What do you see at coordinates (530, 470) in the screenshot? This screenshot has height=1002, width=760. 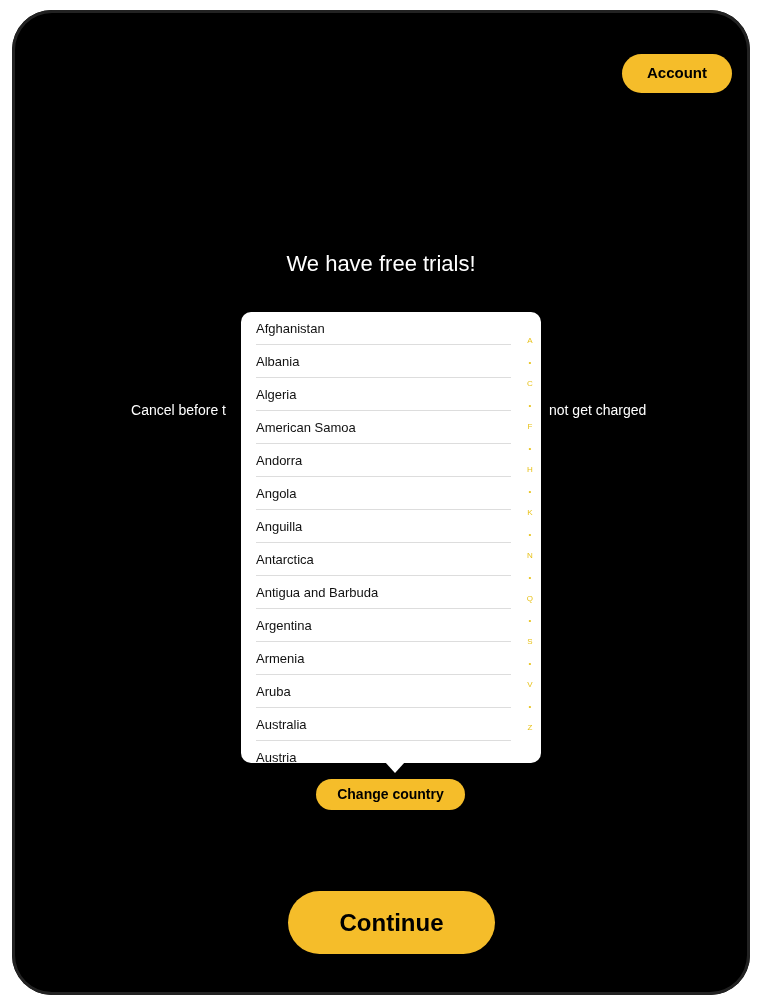 I see `index-letter: H` at bounding box center [530, 470].